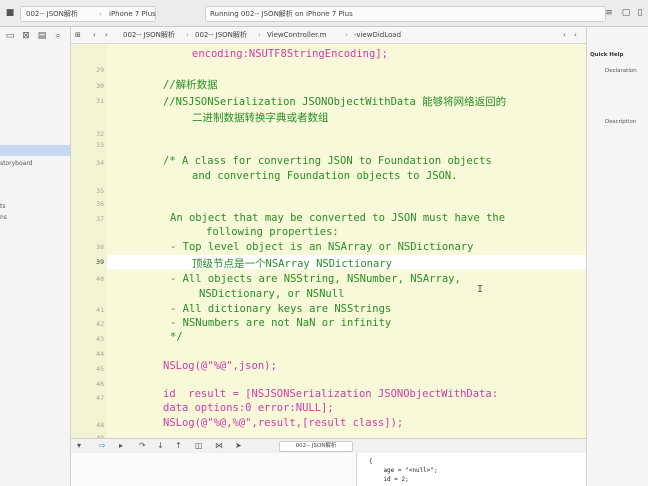 The height and width of the screenshot is (486, 648). I want to click on line-number: 37, so click(100, 219).